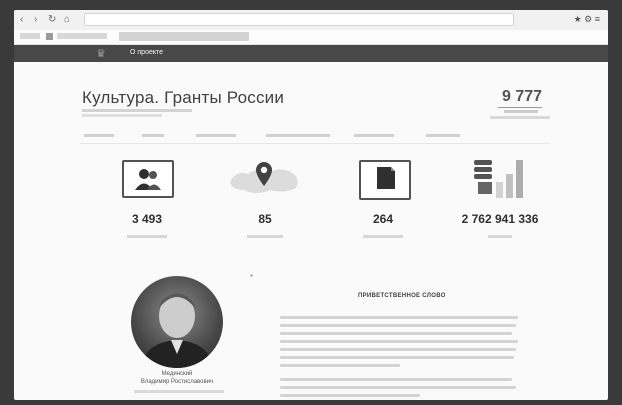 The height and width of the screenshot is (405, 622). I want to click on person-position-line, so click(179, 391).